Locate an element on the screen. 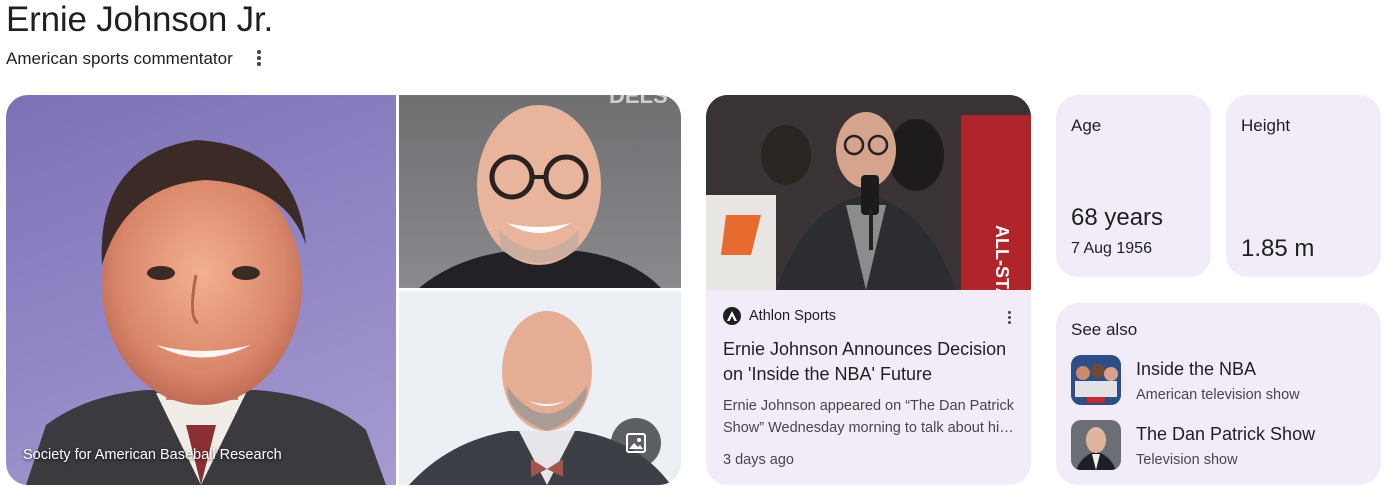 The height and width of the screenshot is (502, 1398). birth-date: 7 Aug 1956 is located at coordinates (1111, 248).